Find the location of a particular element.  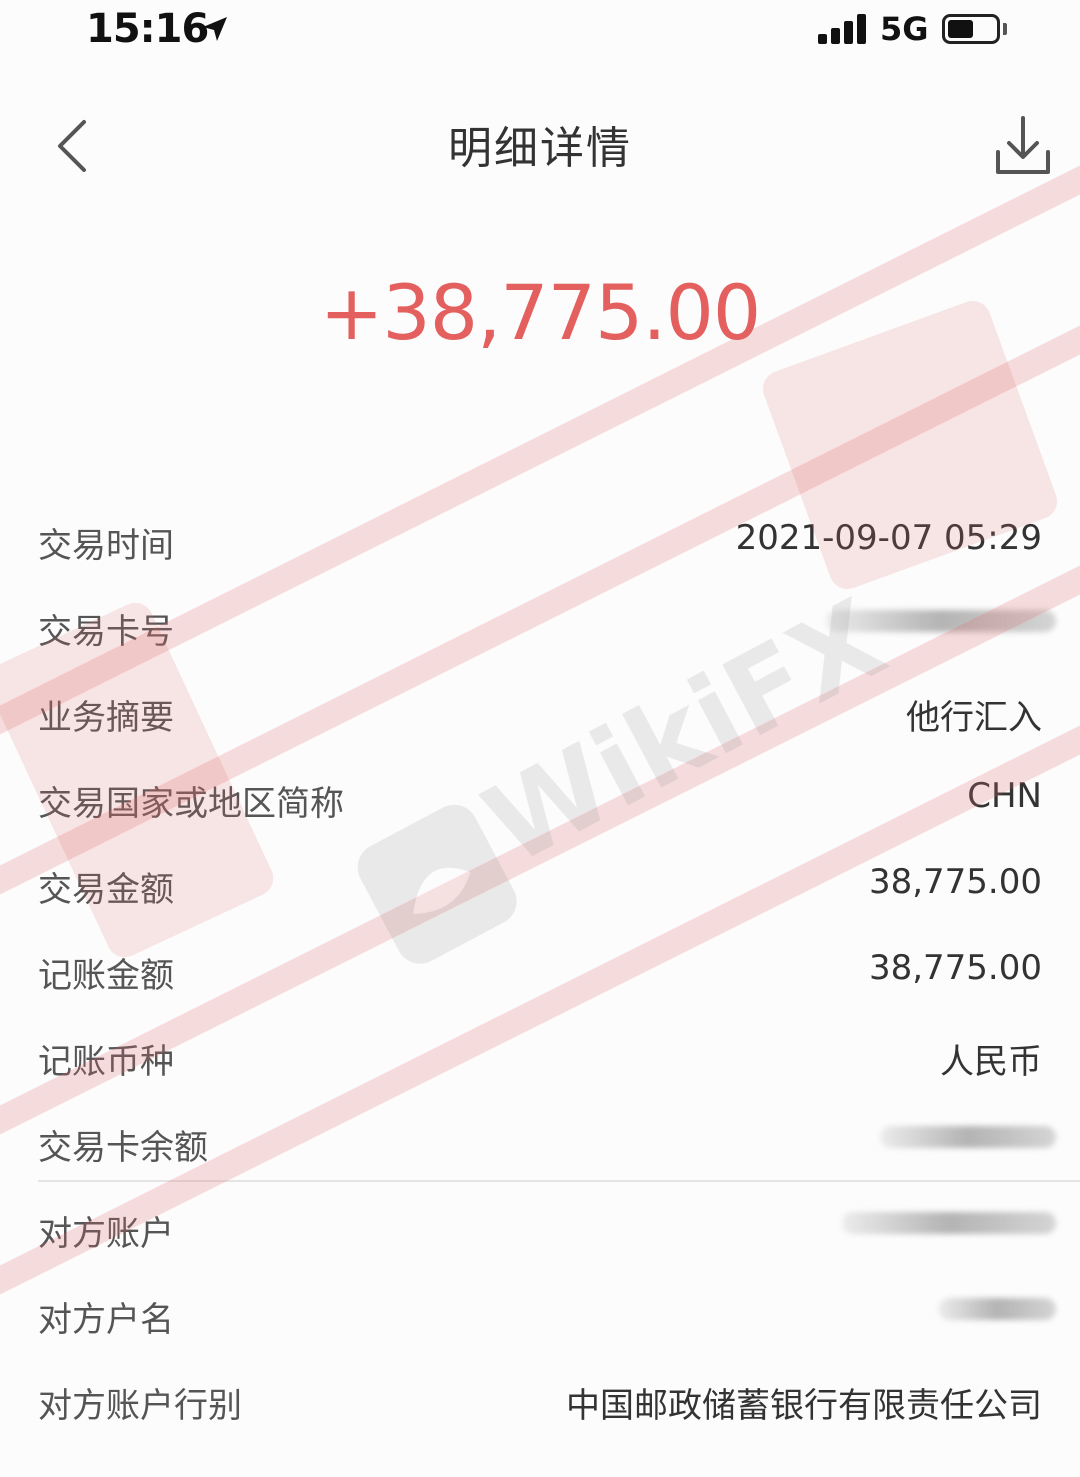

detail-row-counterparty-bank: 对方账户行别 中国邮政储蓄银行有限责任公司 is located at coordinates (540, 1399).